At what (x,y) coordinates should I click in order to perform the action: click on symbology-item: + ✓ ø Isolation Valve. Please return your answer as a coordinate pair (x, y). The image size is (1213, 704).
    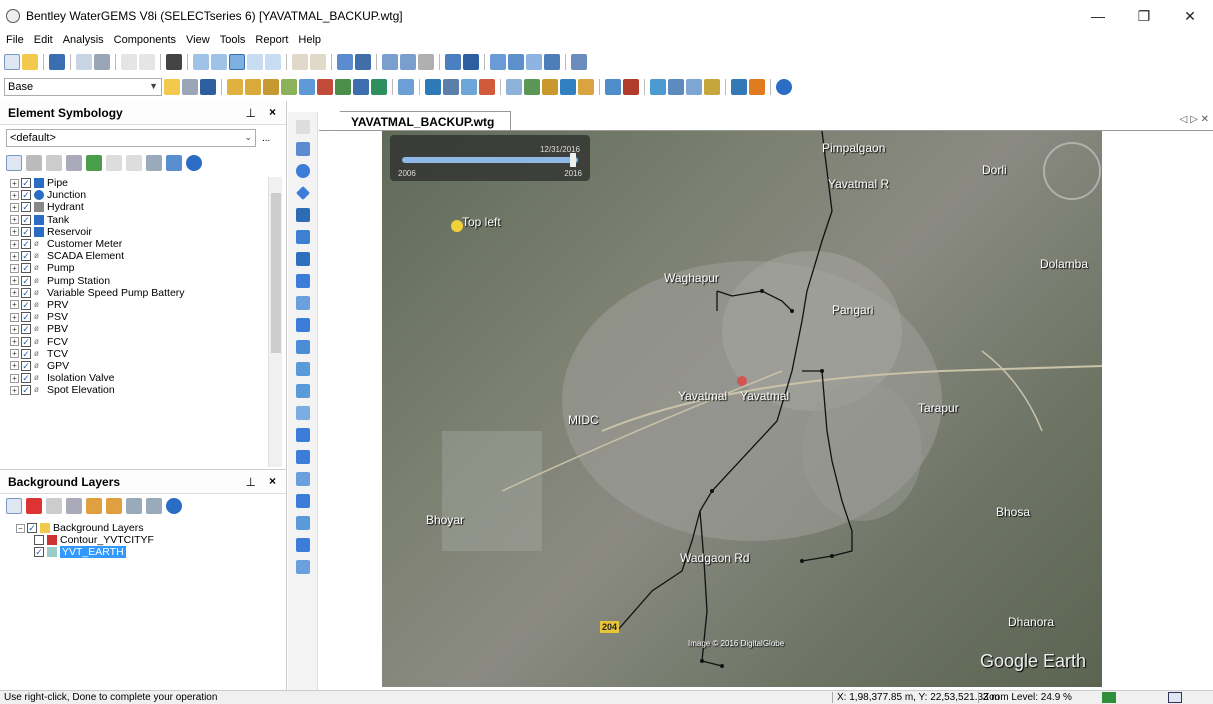
    Looking at the image, I should click on (139, 378).